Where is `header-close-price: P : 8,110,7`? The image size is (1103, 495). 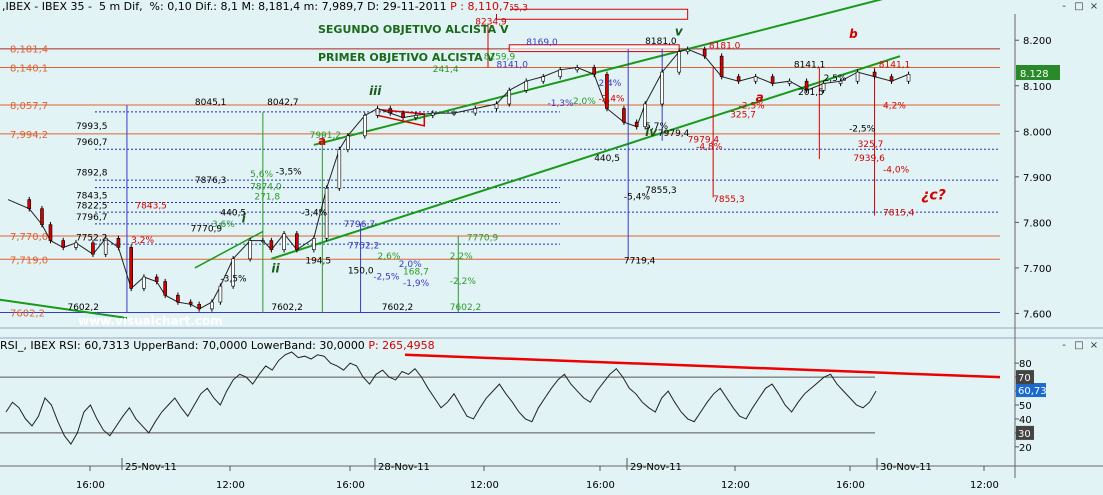 header-close-price: P : 8,110,7 is located at coordinates (480, 6).